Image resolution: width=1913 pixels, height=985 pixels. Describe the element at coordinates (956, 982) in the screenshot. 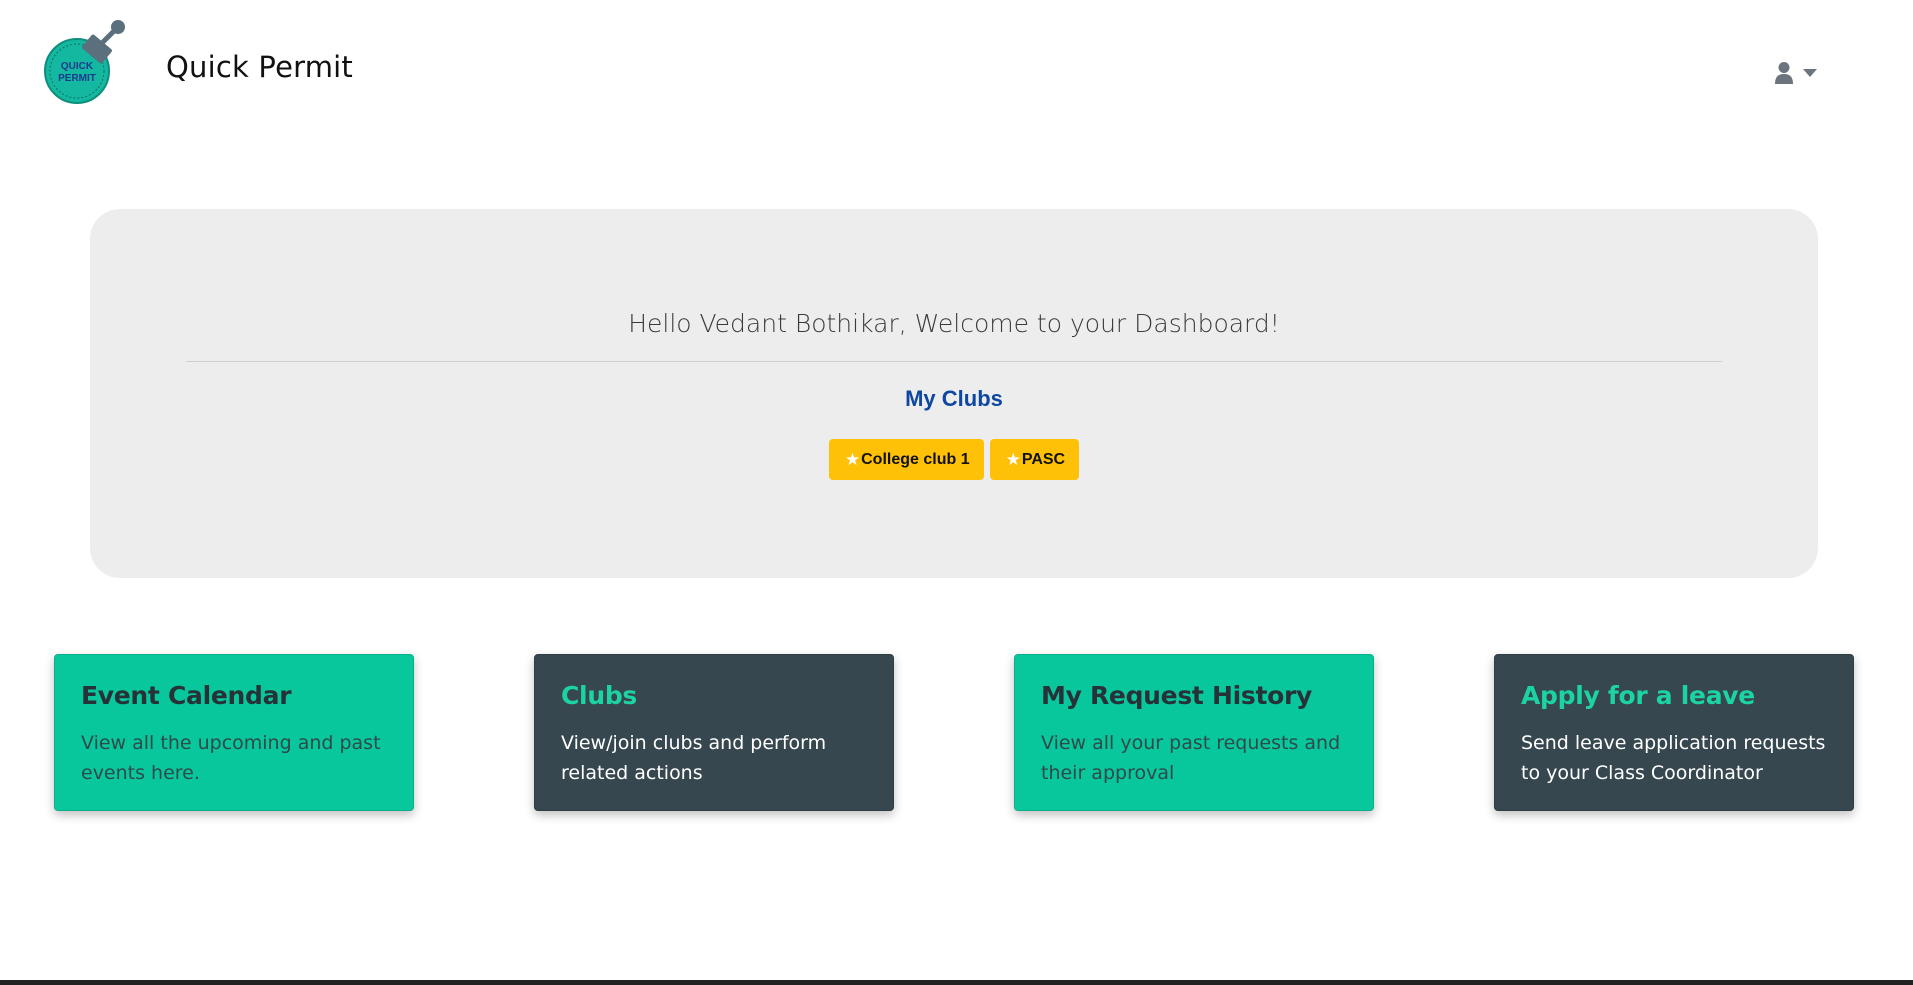

I see `window-bottom-edge` at that location.